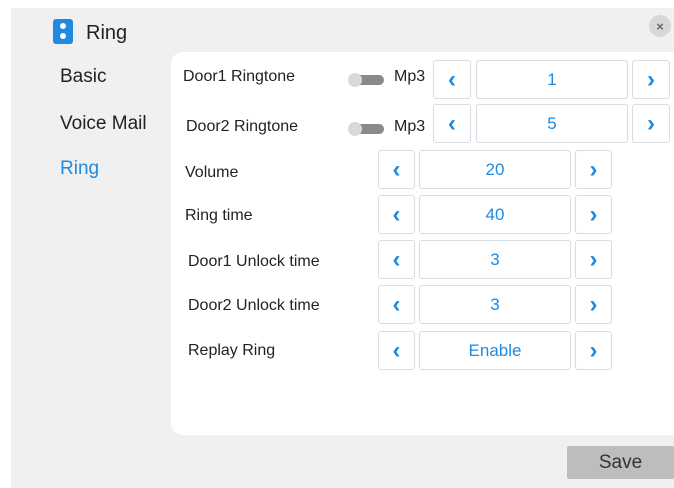 The width and height of the screenshot is (674, 488). Describe the element at coordinates (239, 76) in the screenshot. I see `door1-ringtone-label: Door1 Ringtone` at that location.